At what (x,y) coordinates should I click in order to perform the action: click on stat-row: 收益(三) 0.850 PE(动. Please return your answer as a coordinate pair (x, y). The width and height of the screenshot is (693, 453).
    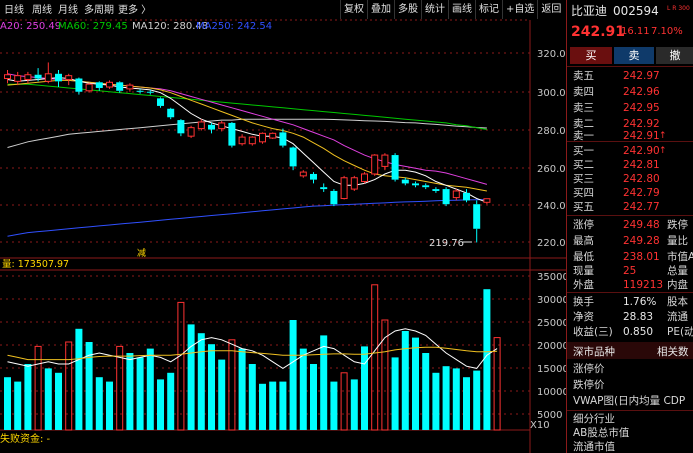
    Looking at the image, I should click on (633, 332).